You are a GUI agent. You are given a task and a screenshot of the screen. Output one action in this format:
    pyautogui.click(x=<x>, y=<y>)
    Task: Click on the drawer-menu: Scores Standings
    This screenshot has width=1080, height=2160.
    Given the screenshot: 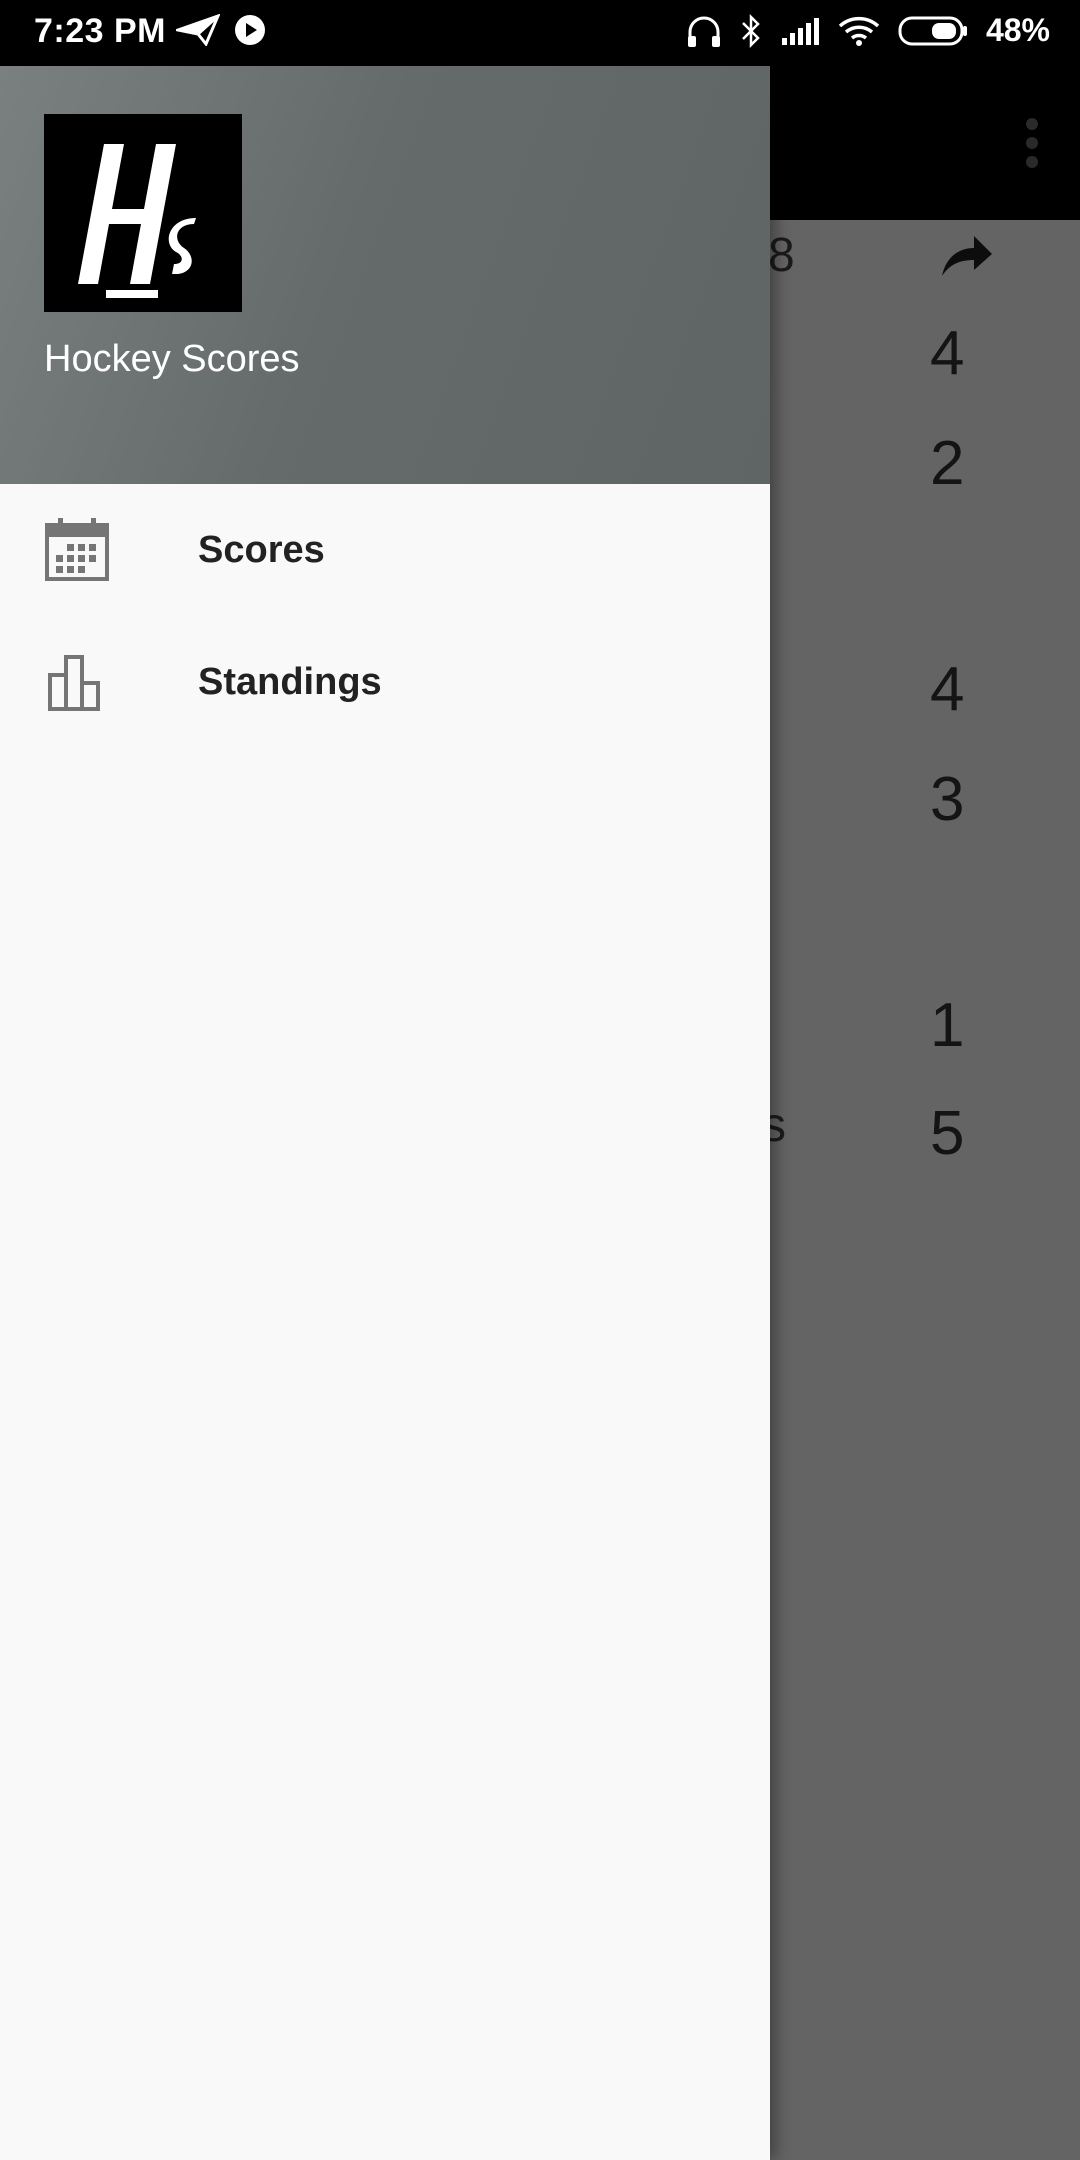 What is the action you would take?
    pyautogui.click(x=385, y=616)
    